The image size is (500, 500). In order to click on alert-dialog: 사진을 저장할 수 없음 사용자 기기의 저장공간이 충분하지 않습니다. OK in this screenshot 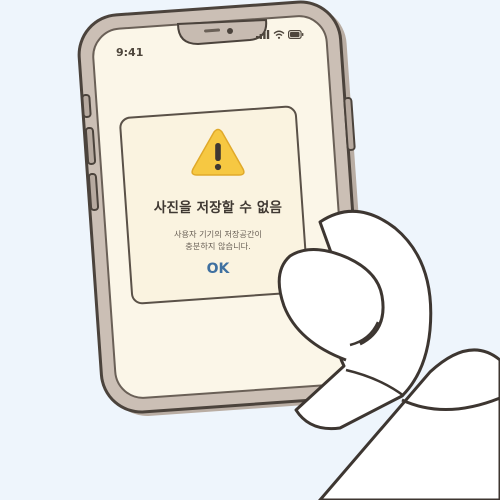, I will do `click(218, 203)`.